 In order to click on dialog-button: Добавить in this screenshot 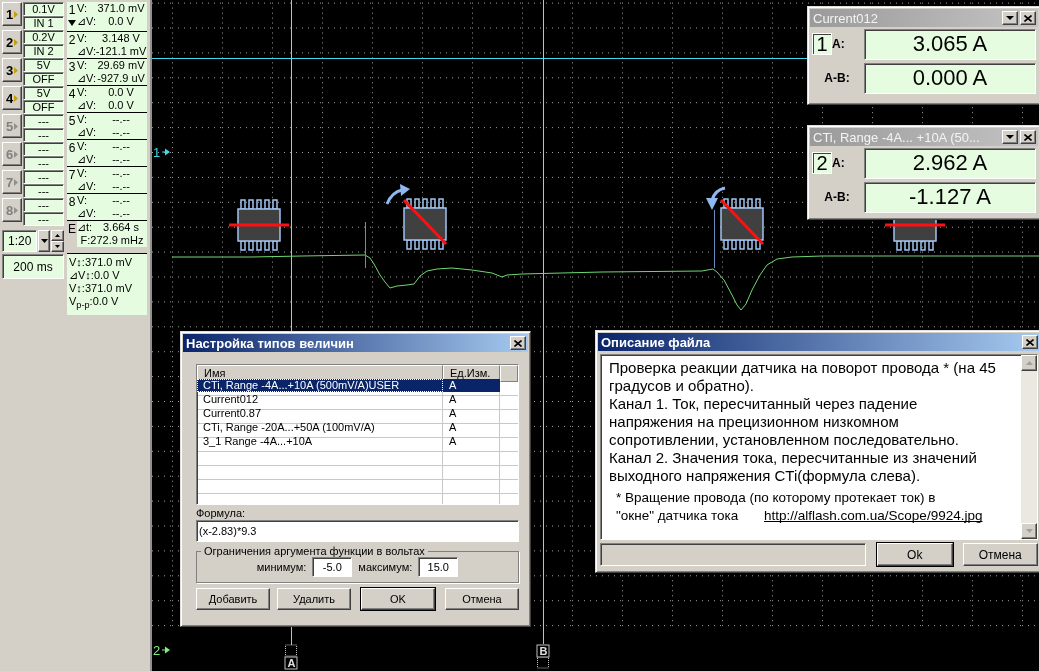, I will do `click(233, 599)`.